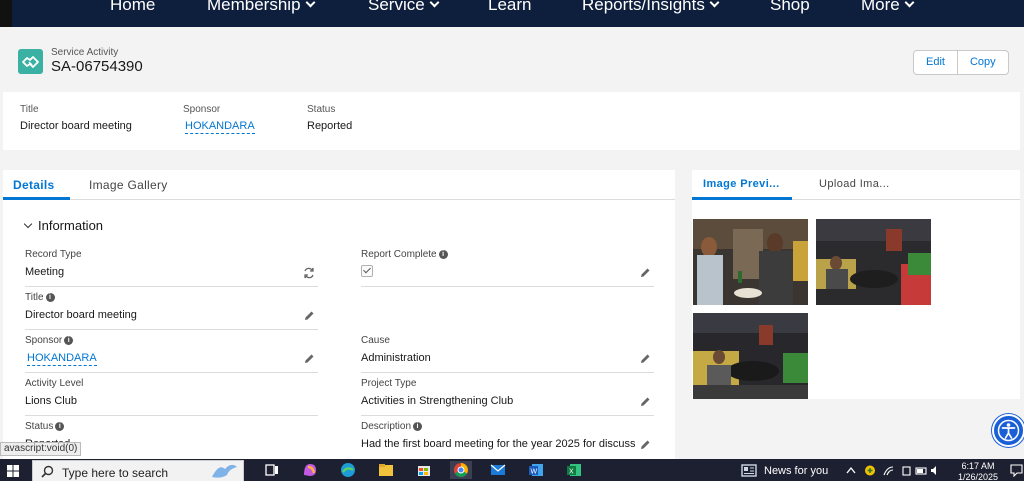 This screenshot has width=1024, height=481. I want to click on excel-icon: X, so click(574, 470).